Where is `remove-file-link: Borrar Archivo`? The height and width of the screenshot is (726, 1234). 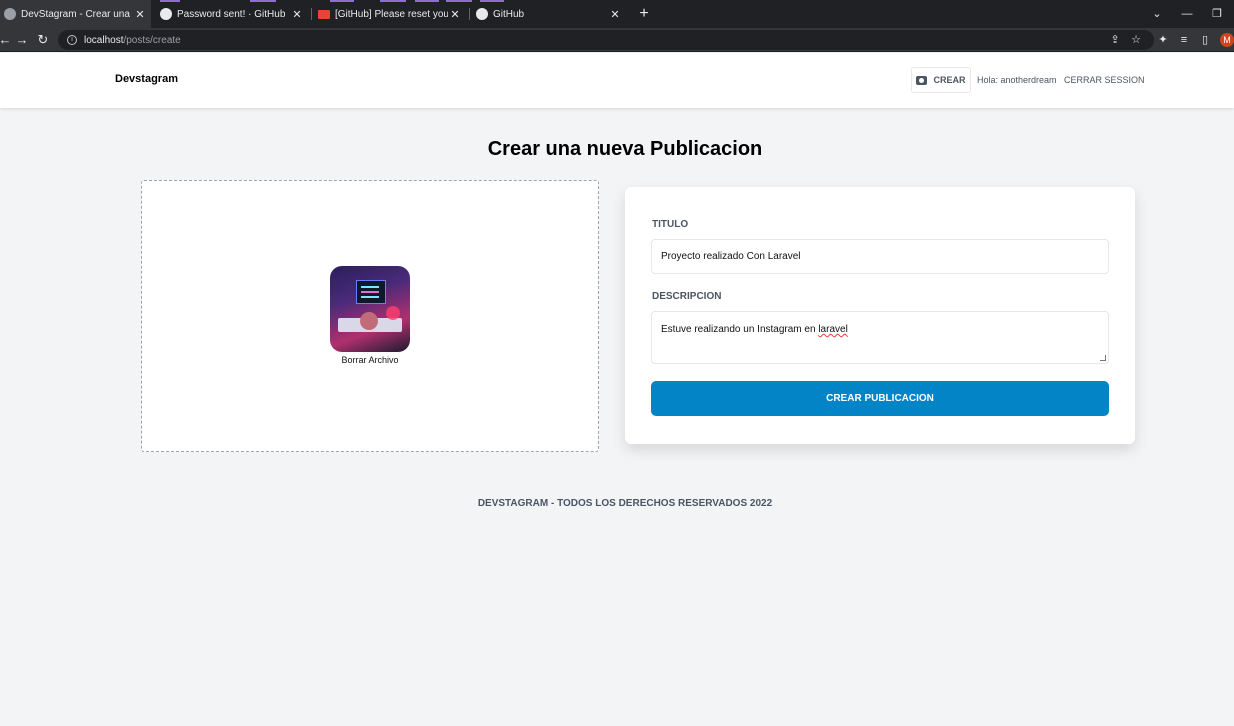
remove-file-link: Borrar Archivo is located at coordinates (370, 360).